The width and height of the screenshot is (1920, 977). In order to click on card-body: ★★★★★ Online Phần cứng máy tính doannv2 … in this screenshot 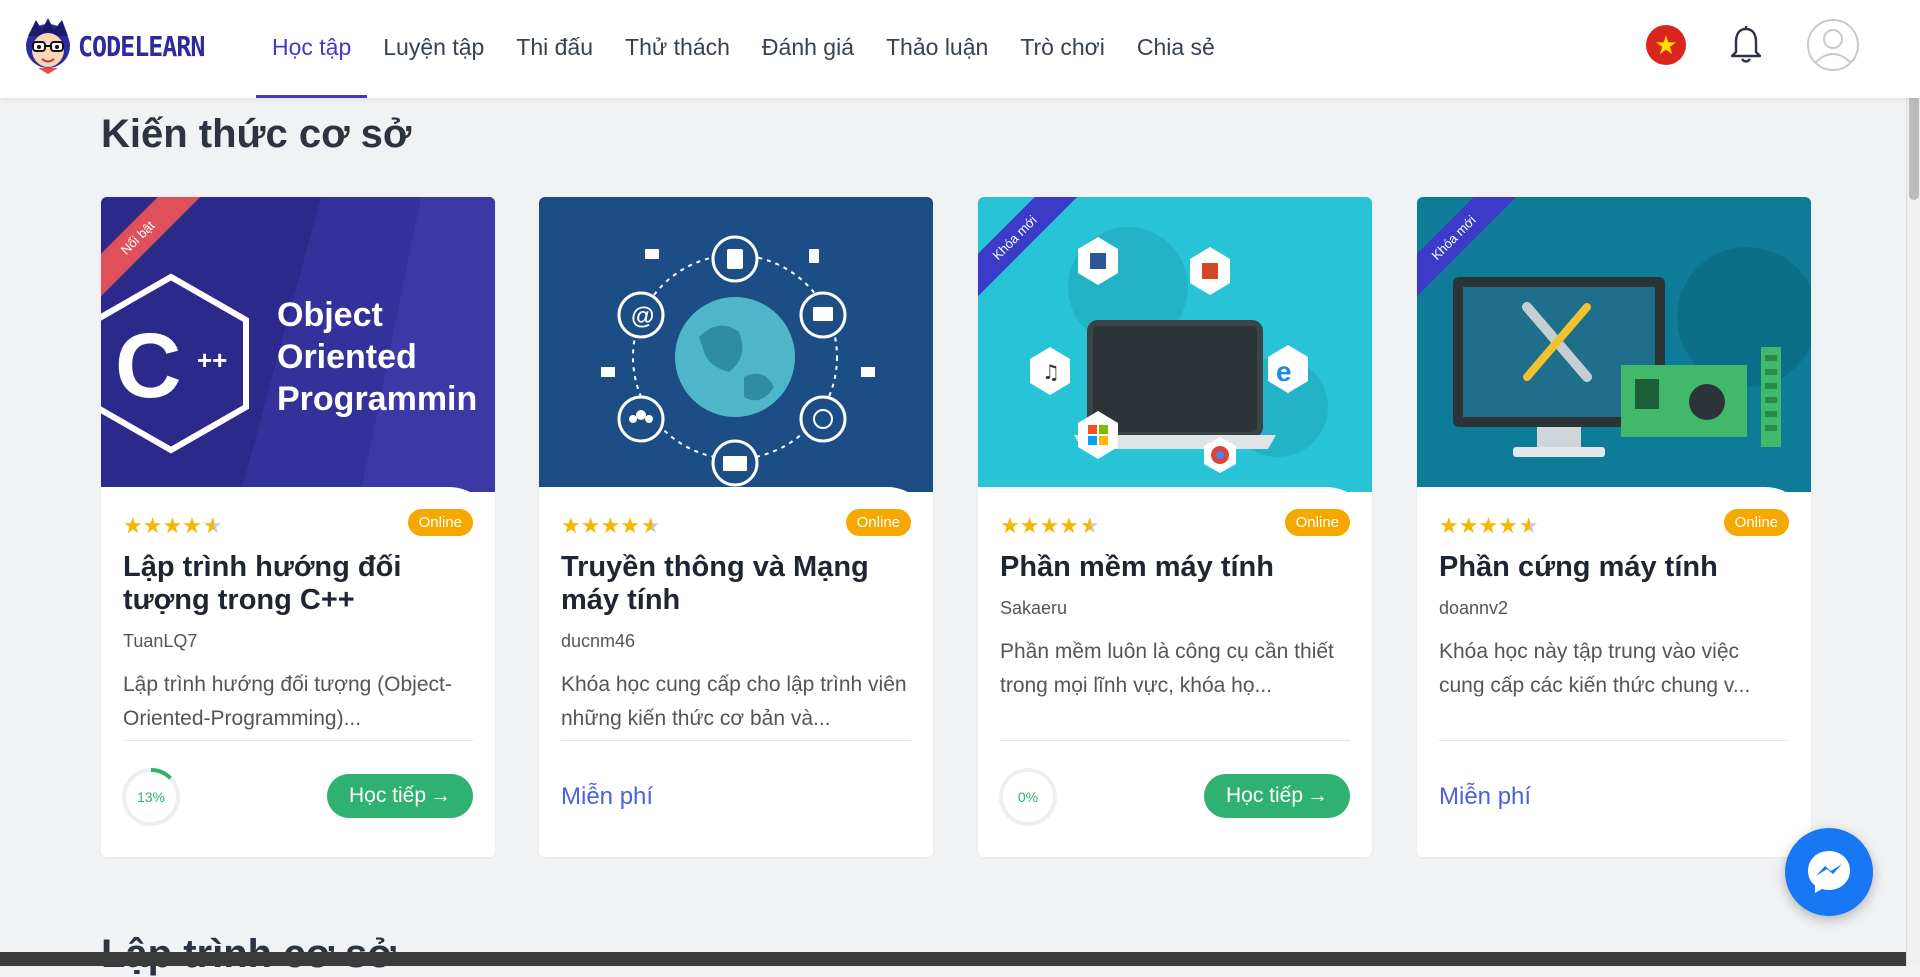, I will do `click(1614, 672)`.